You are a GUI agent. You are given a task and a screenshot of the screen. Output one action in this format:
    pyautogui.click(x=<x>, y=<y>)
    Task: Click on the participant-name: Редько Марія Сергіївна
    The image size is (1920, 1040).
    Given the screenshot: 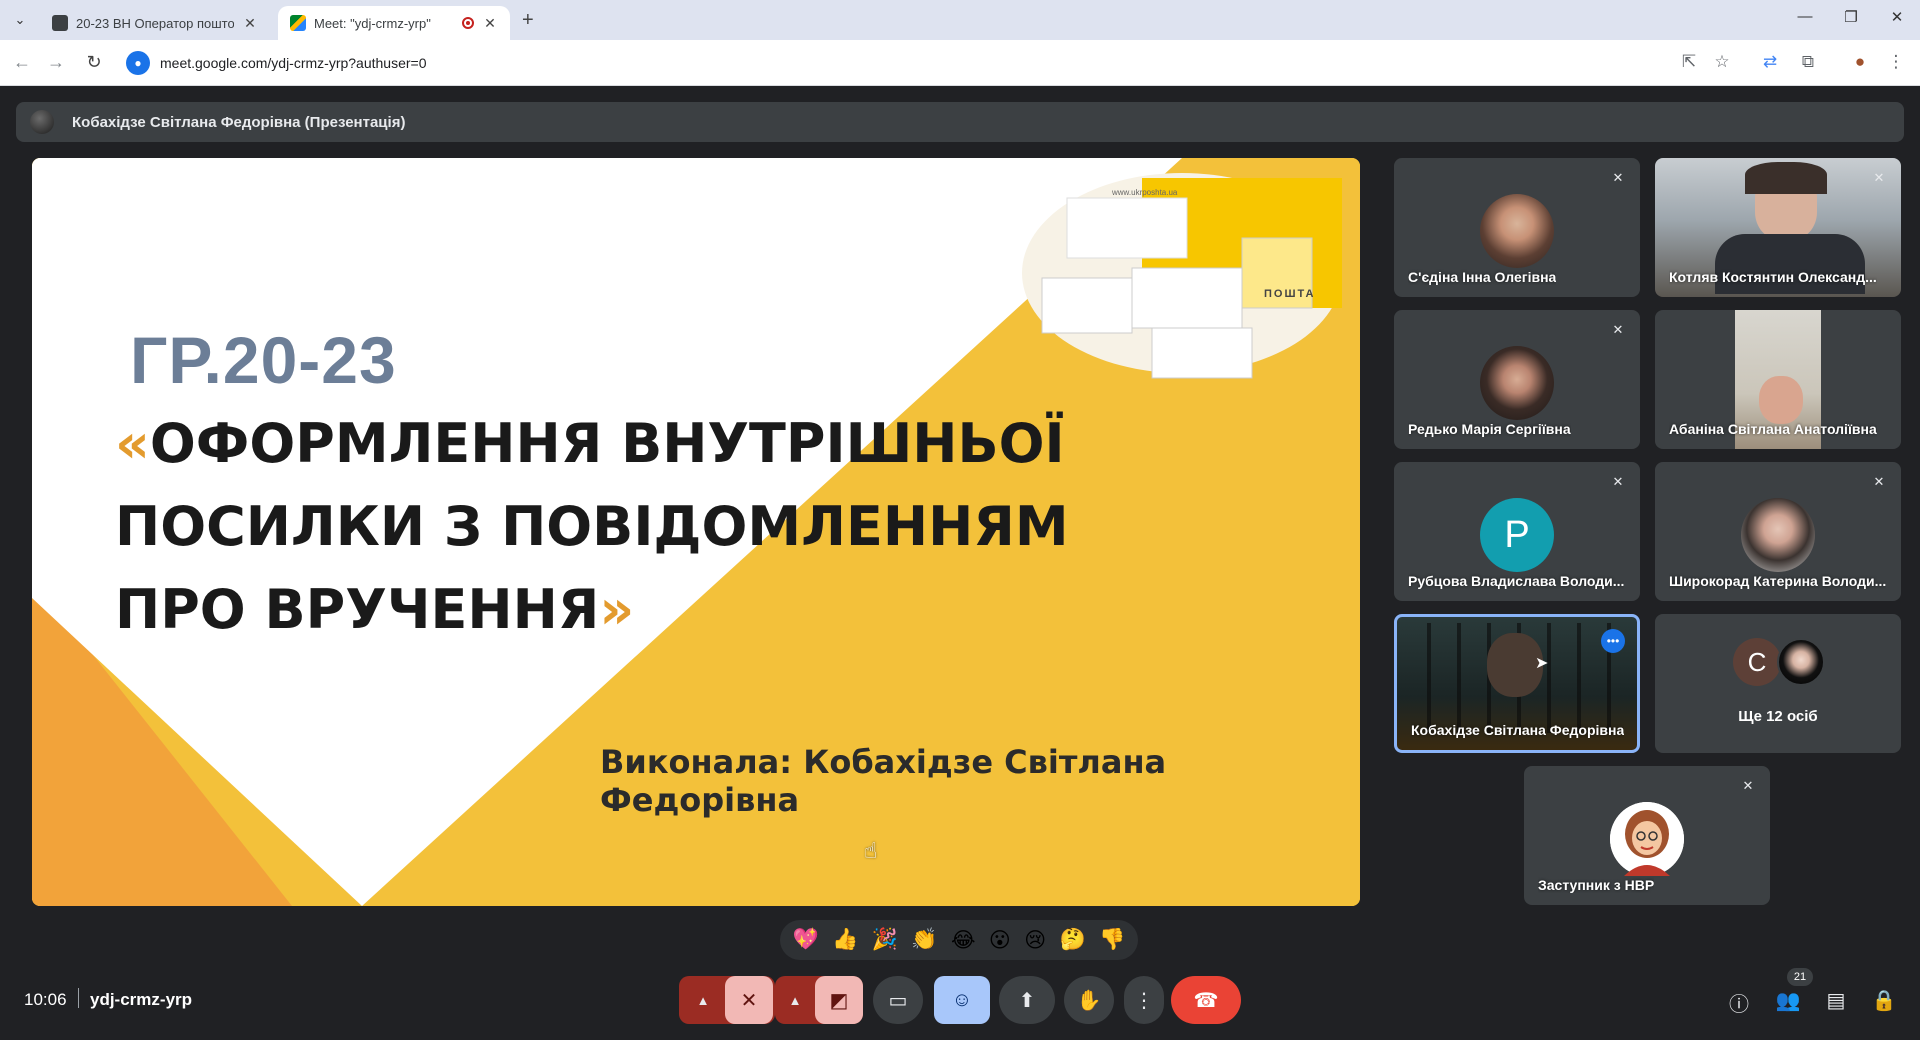 What is the action you would take?
    pyautogui.click(x=1489, y=429)
    